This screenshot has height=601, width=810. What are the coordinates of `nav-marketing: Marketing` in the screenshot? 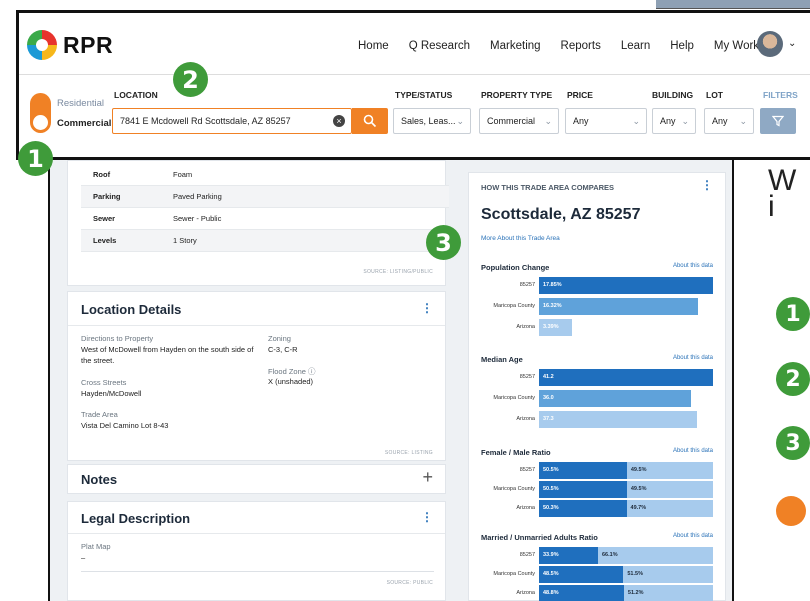 It's located at (515, 46).